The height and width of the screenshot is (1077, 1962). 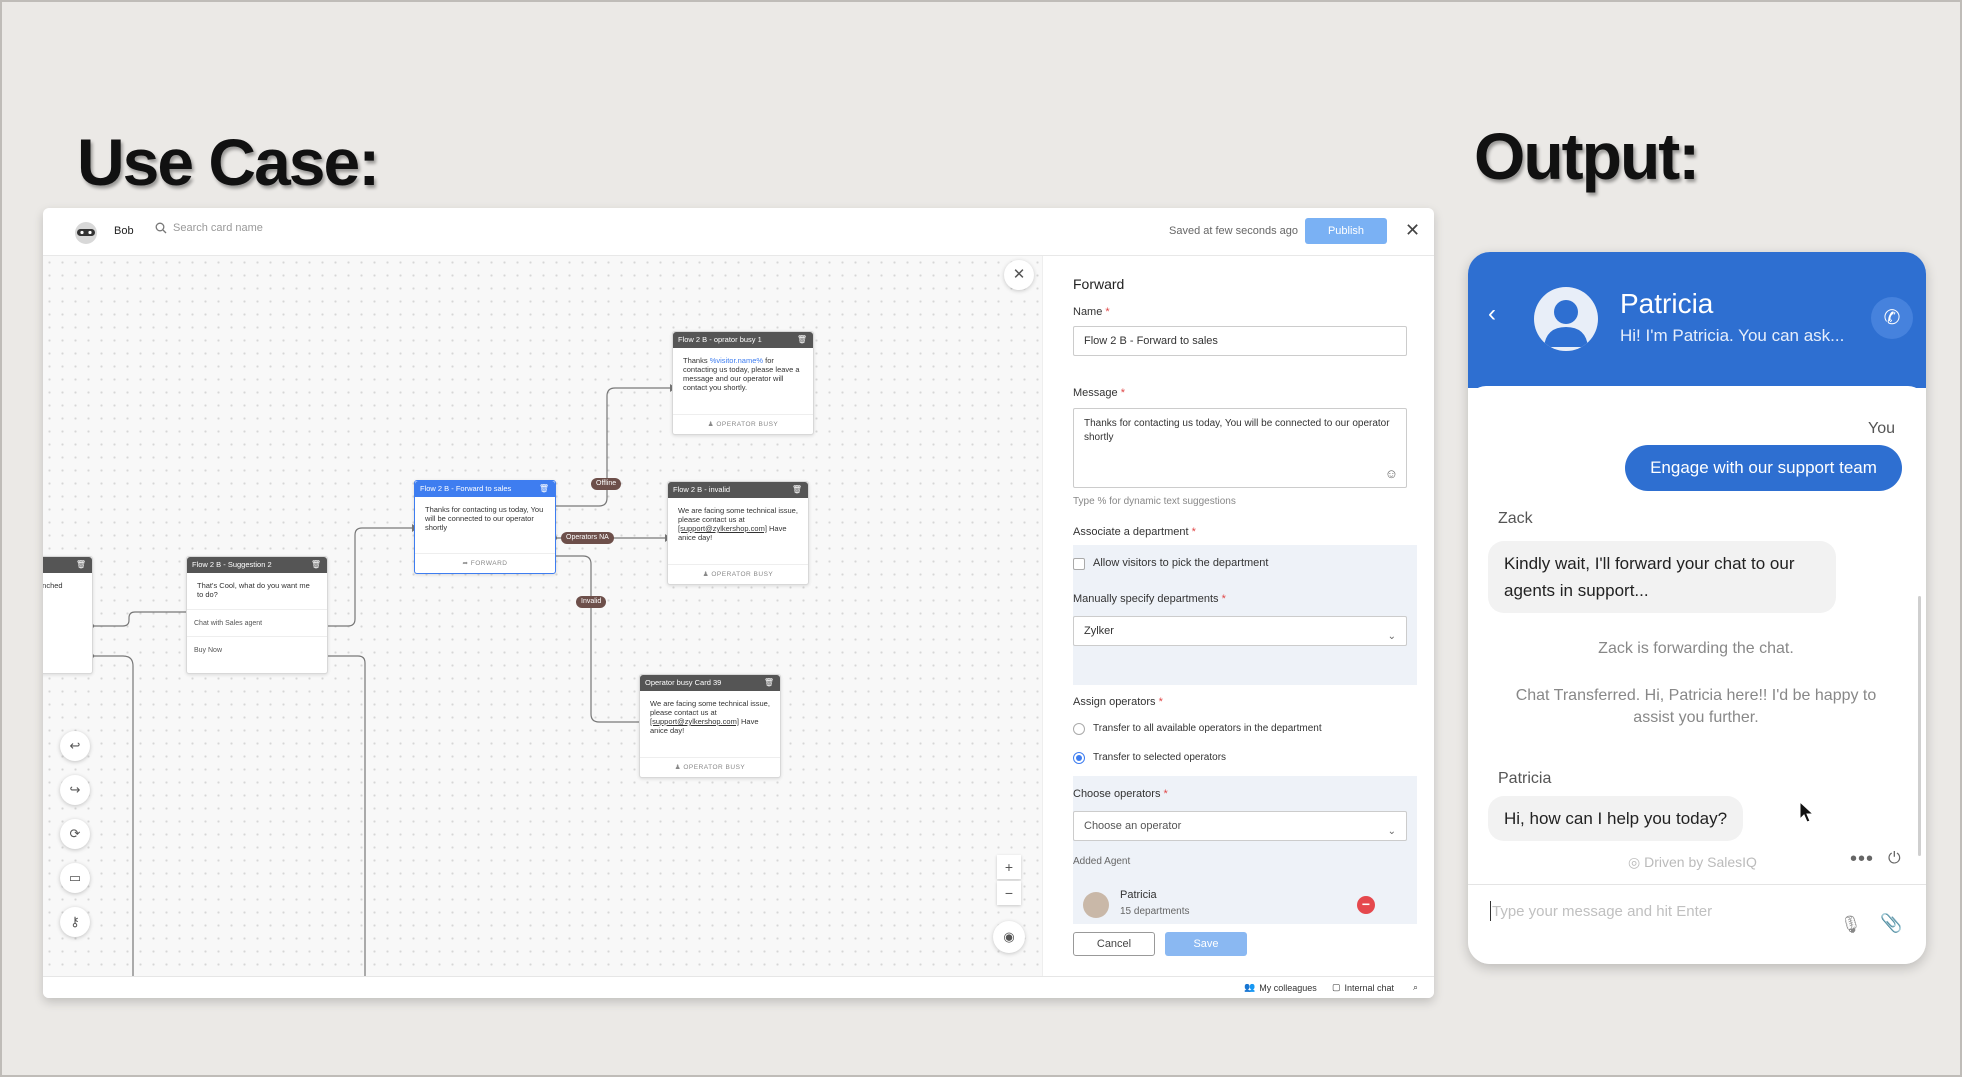 What do you see at coordinates (1515, 518) in the screenshot?
I see `bot-label: Zack` at bounding box center [1515, 518].